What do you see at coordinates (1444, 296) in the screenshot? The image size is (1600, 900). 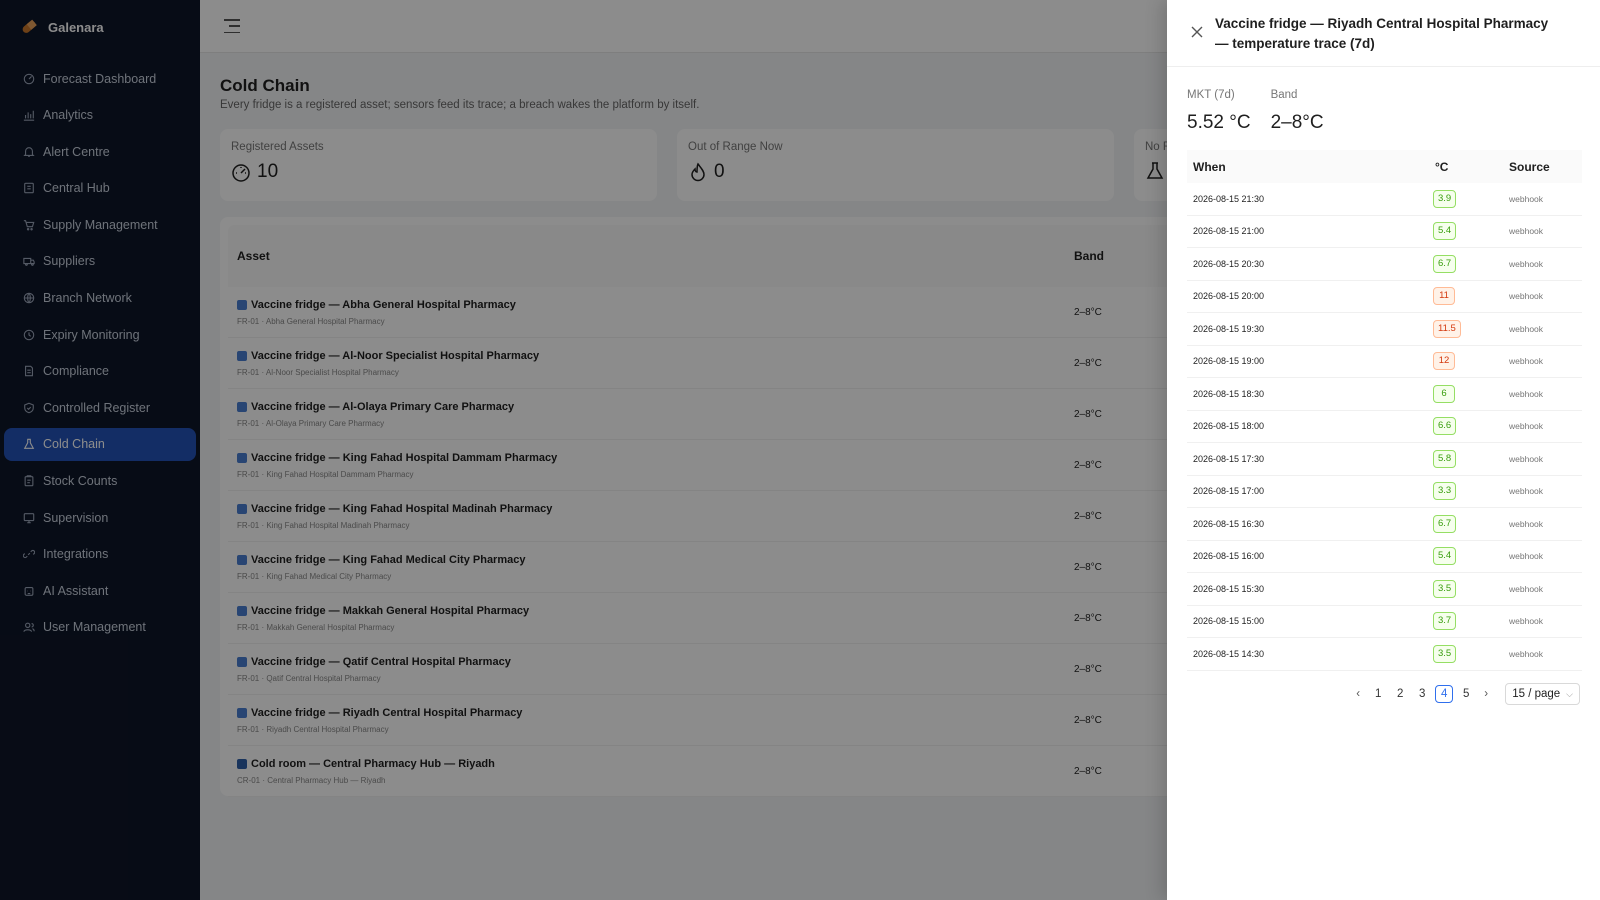 I see `temperature-badge: 11` at bounding box center [1444, 296].